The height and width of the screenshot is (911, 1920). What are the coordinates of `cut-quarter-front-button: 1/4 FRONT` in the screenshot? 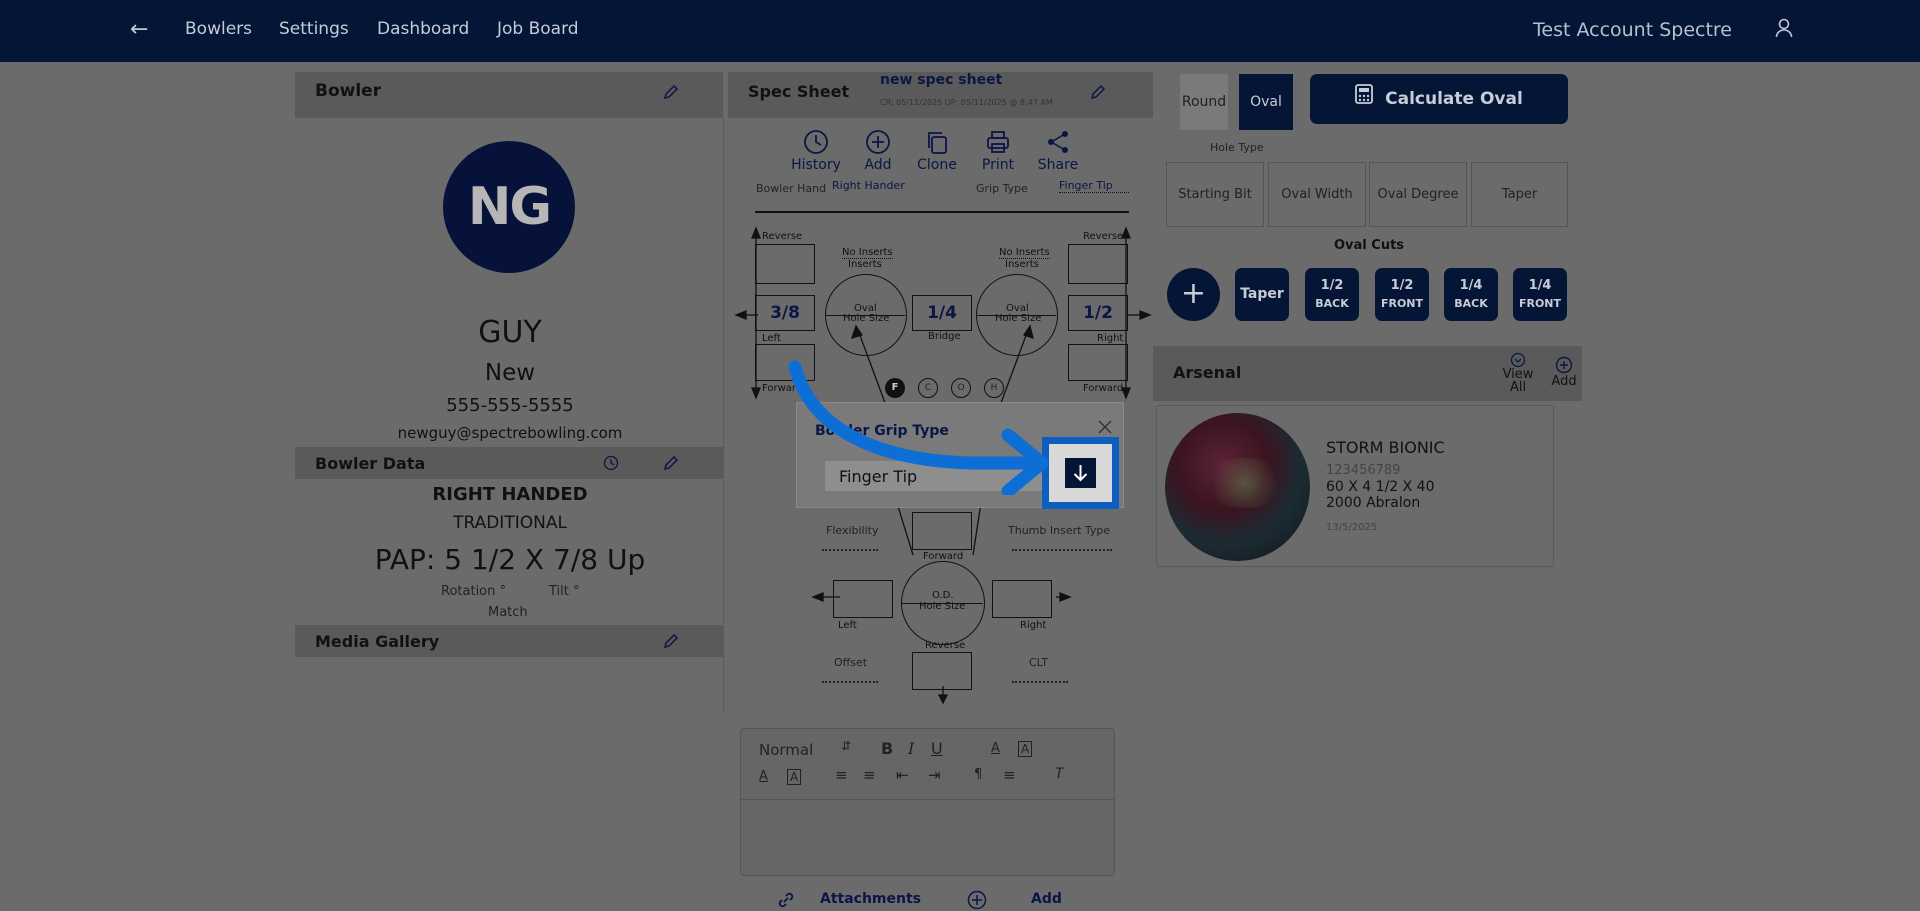 It's located at (1540, 294).